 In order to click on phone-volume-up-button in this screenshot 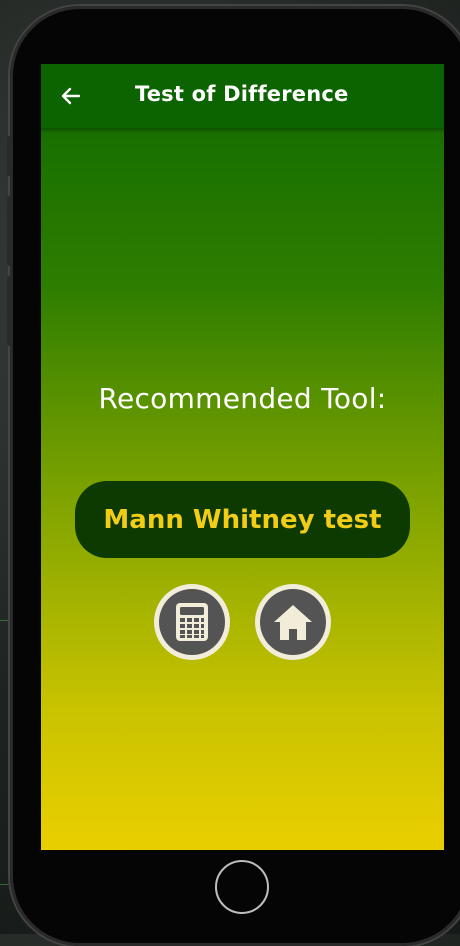, I will do `click(9, 231)`.